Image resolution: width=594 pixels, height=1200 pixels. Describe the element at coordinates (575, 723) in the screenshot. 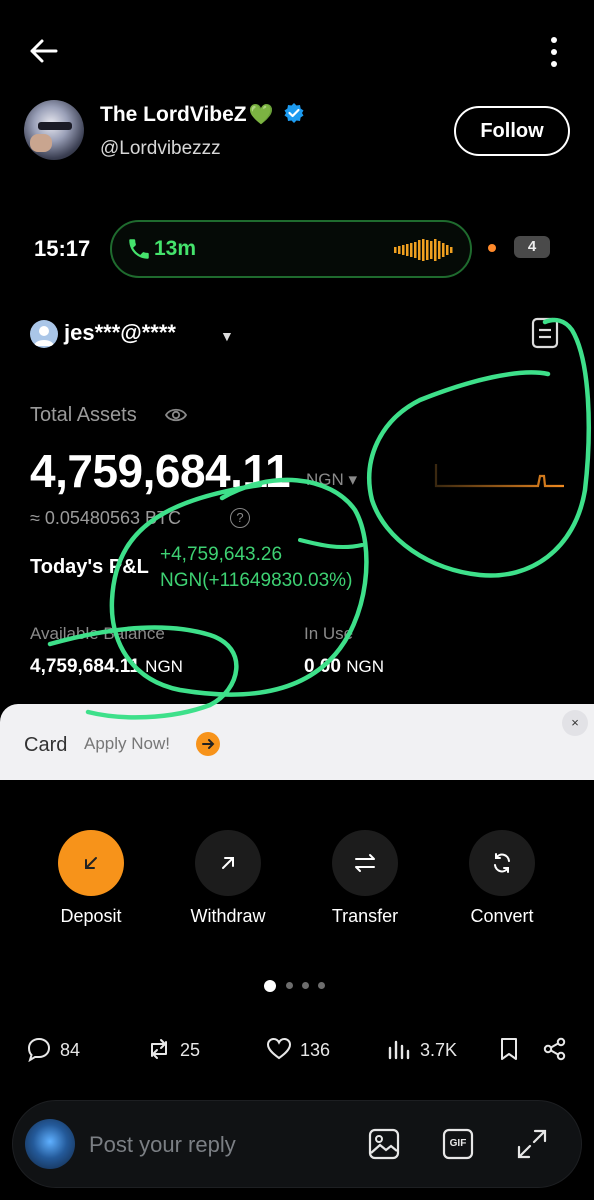

I see `close-icon: ×` at that location.